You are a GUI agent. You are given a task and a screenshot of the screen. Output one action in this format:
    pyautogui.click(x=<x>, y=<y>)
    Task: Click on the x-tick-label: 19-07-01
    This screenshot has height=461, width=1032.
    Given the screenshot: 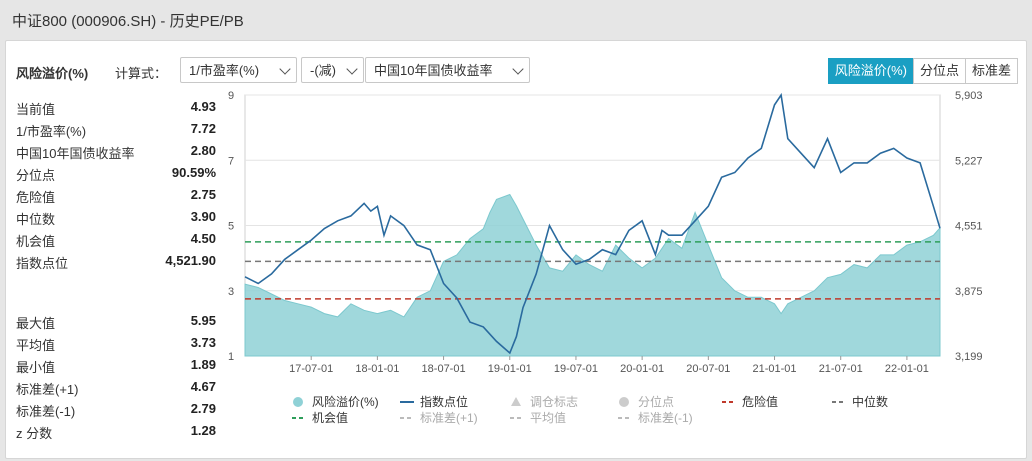 What is the action you would take?
    pyautogui.click(x=576, y=369)
    